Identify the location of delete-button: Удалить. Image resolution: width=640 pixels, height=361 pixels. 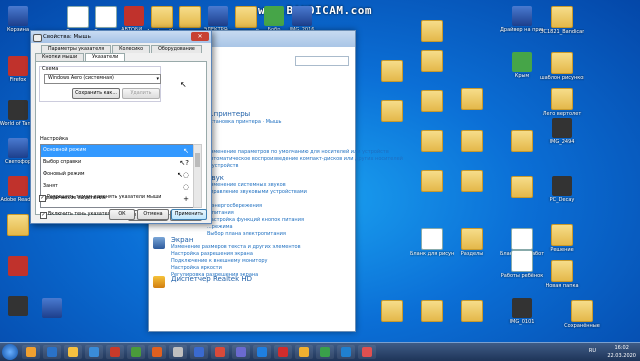
(141, 93).